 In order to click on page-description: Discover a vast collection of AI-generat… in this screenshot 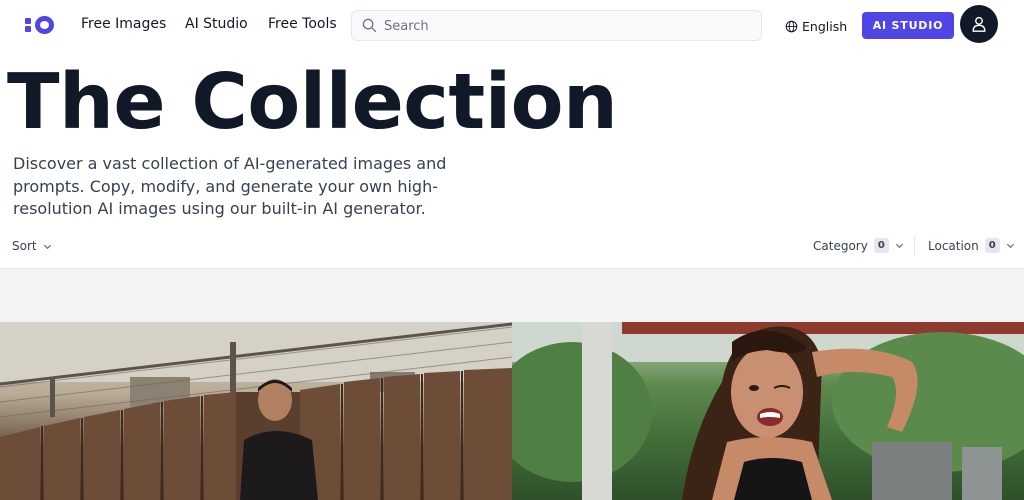, I will do `click(230, 186)`.